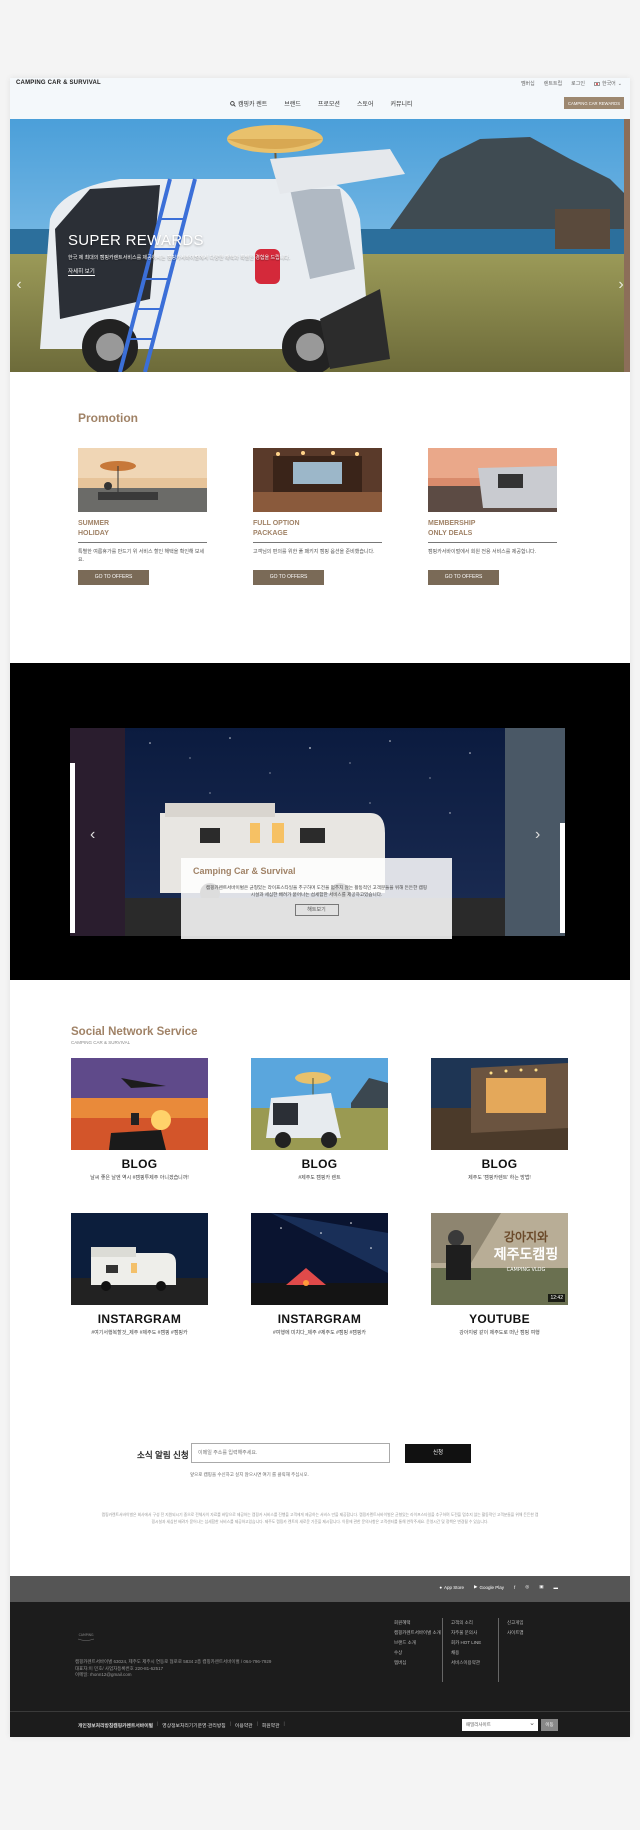  I want to click on nav-item-brand: 브랜드, so click(292, 103).